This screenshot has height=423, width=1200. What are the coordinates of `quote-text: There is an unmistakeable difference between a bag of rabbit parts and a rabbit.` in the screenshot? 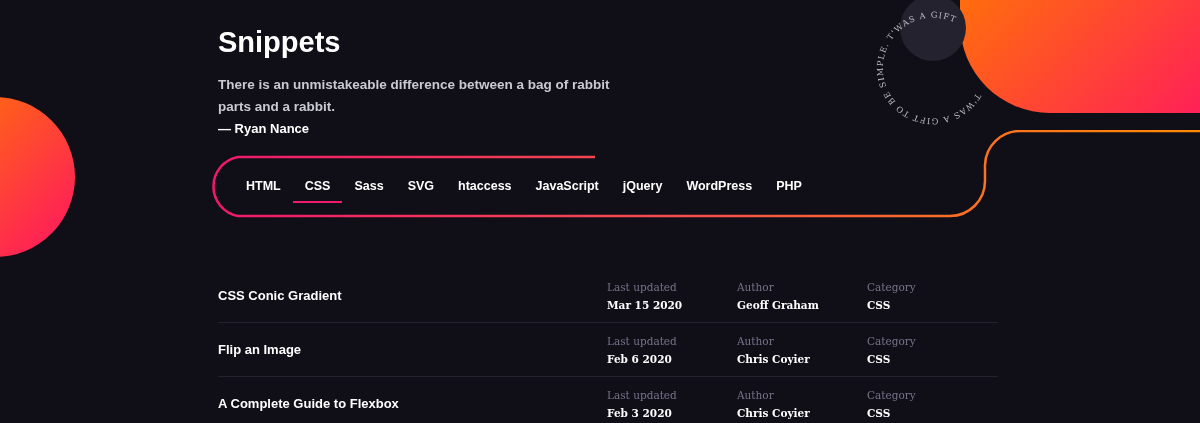 It's located at (414, 96).